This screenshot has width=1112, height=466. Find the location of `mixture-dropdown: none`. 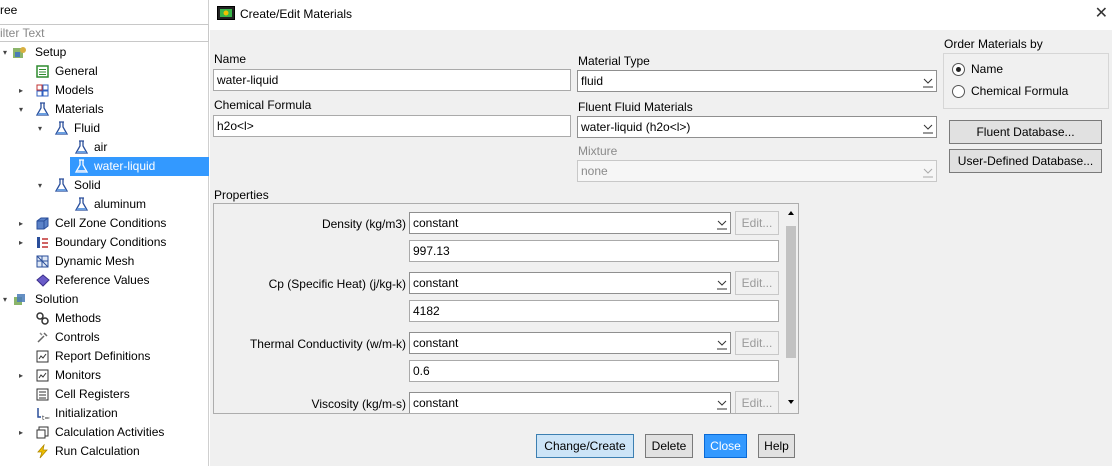

mixture-dropdown: none is located at coordinates (757, 171).